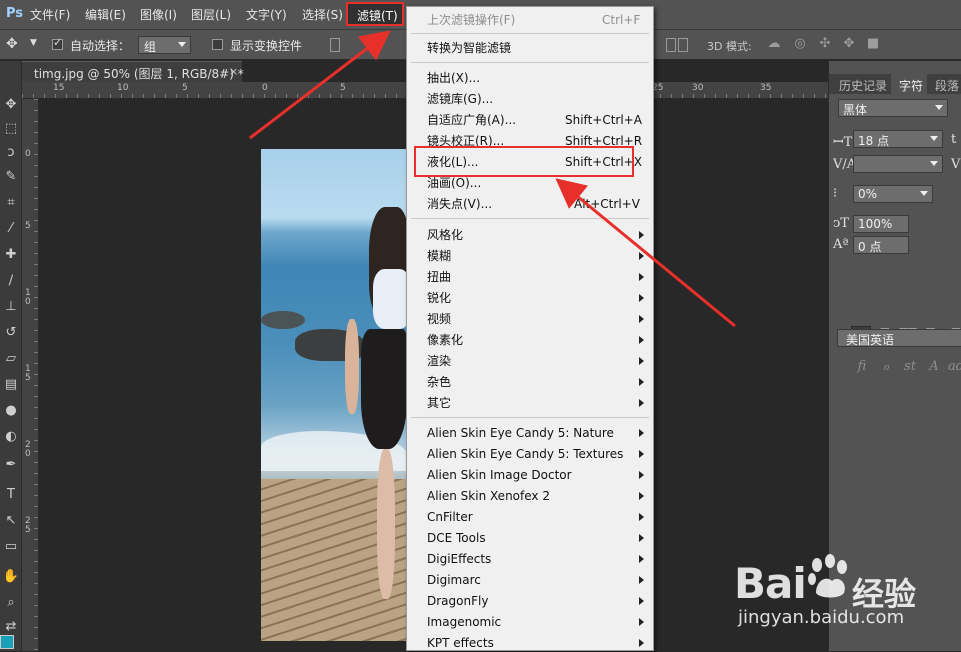 The image size is (961, 652). I want to click on tab-paragraph: 段落, so click(947, 85).